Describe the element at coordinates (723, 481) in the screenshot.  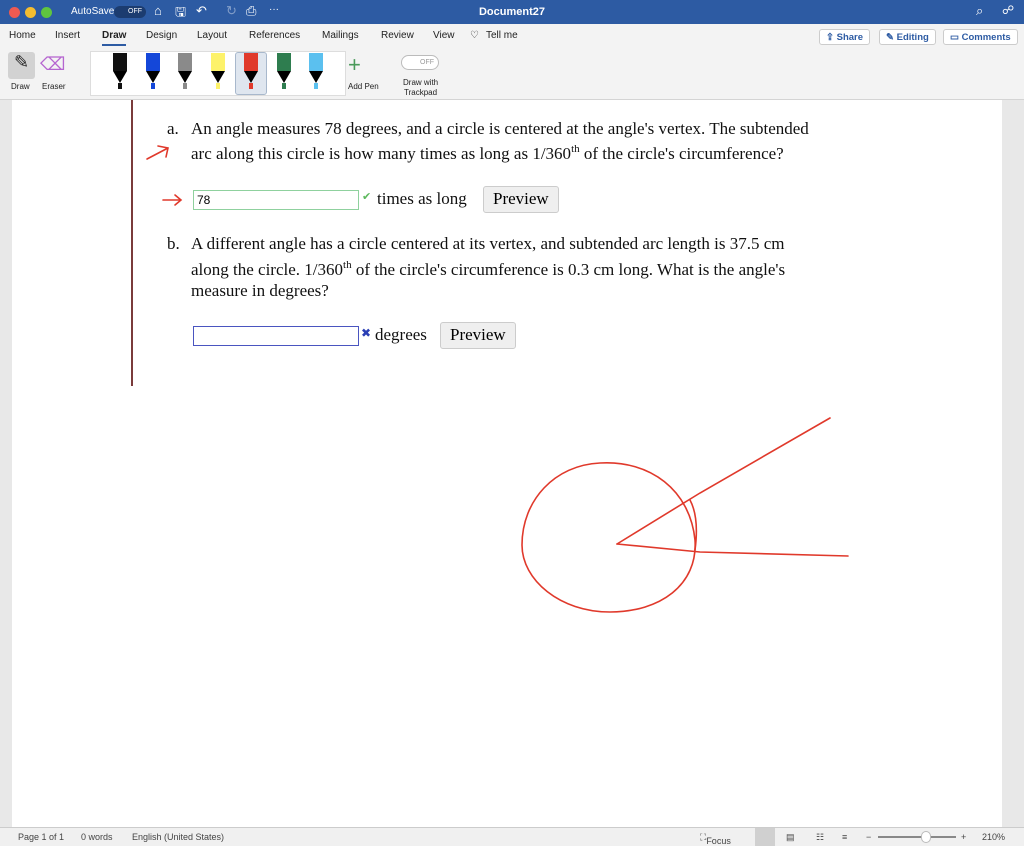
I see `ink-angle-ray-upper` at that location.